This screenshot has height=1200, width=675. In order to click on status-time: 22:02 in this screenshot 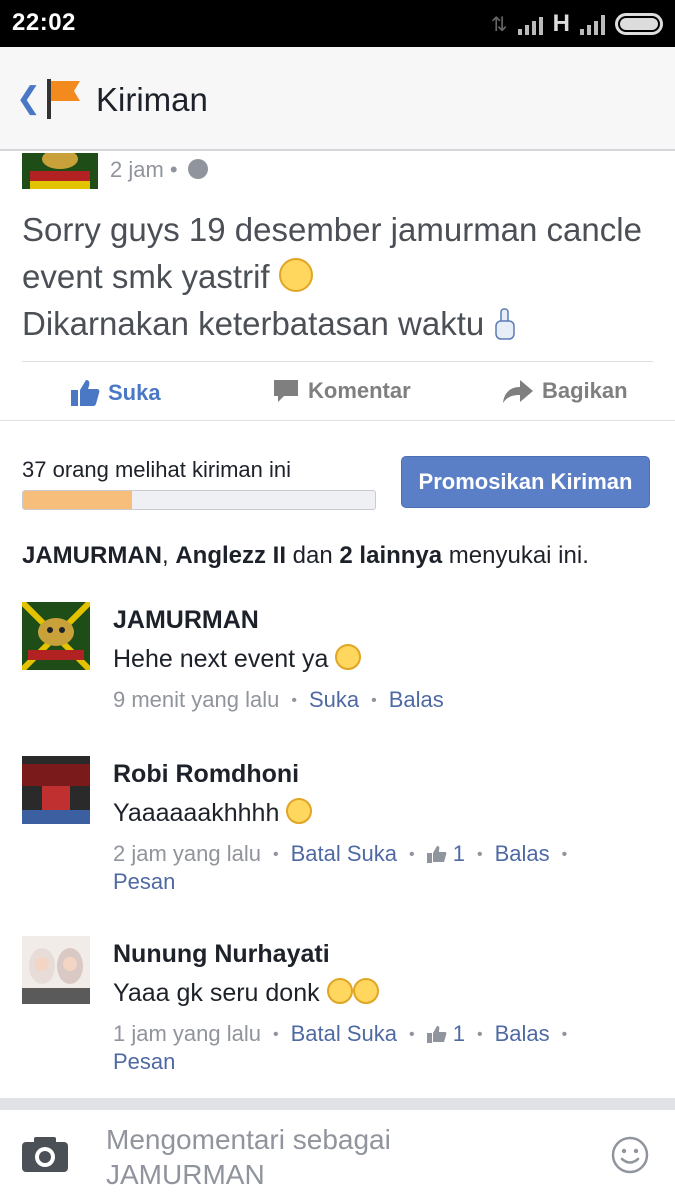, I will do `click(44, 22)`.